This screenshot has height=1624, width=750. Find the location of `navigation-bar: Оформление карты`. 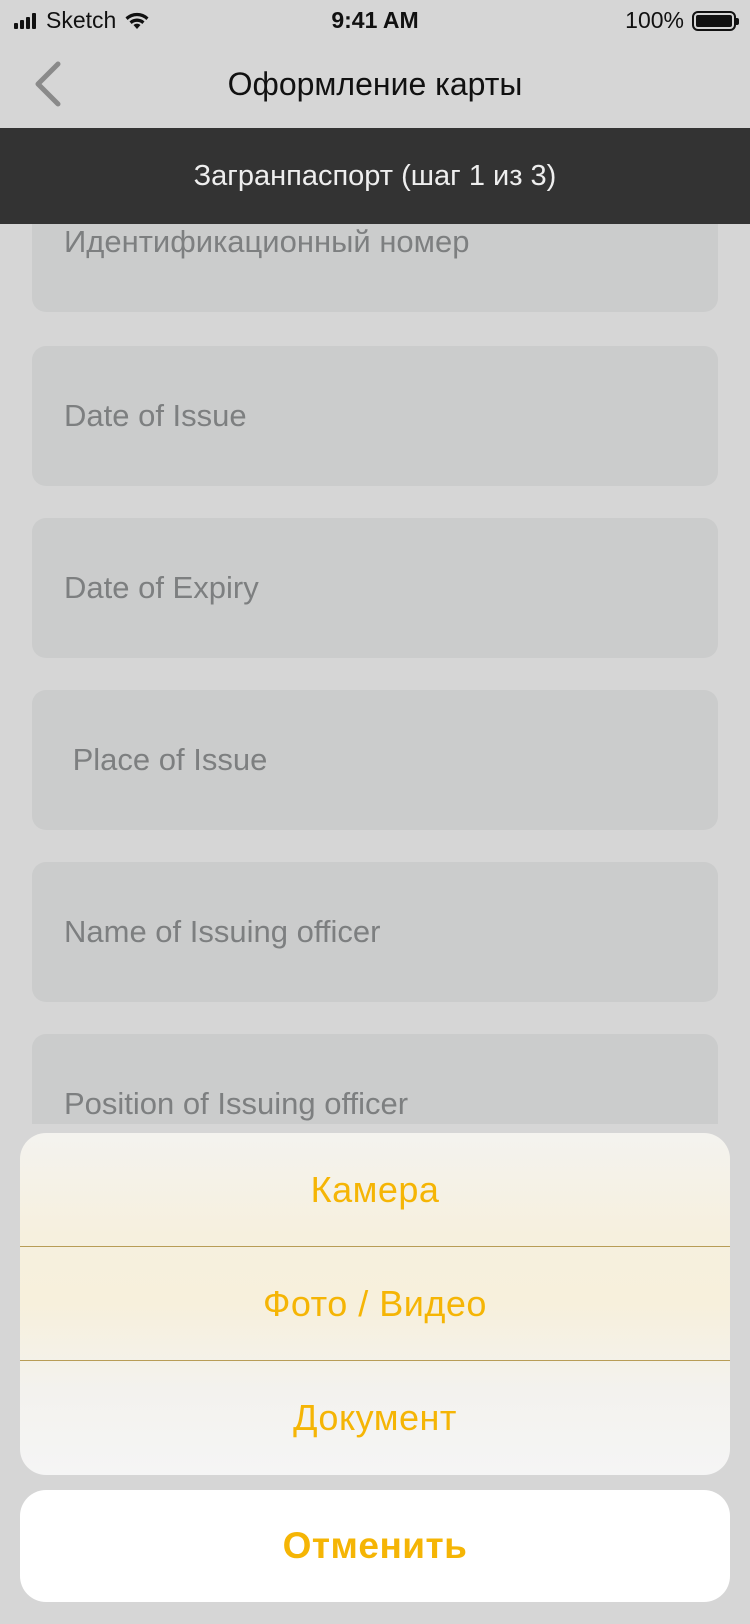

navigation-bar: Оформление карты is located at coordinates (375, 84).